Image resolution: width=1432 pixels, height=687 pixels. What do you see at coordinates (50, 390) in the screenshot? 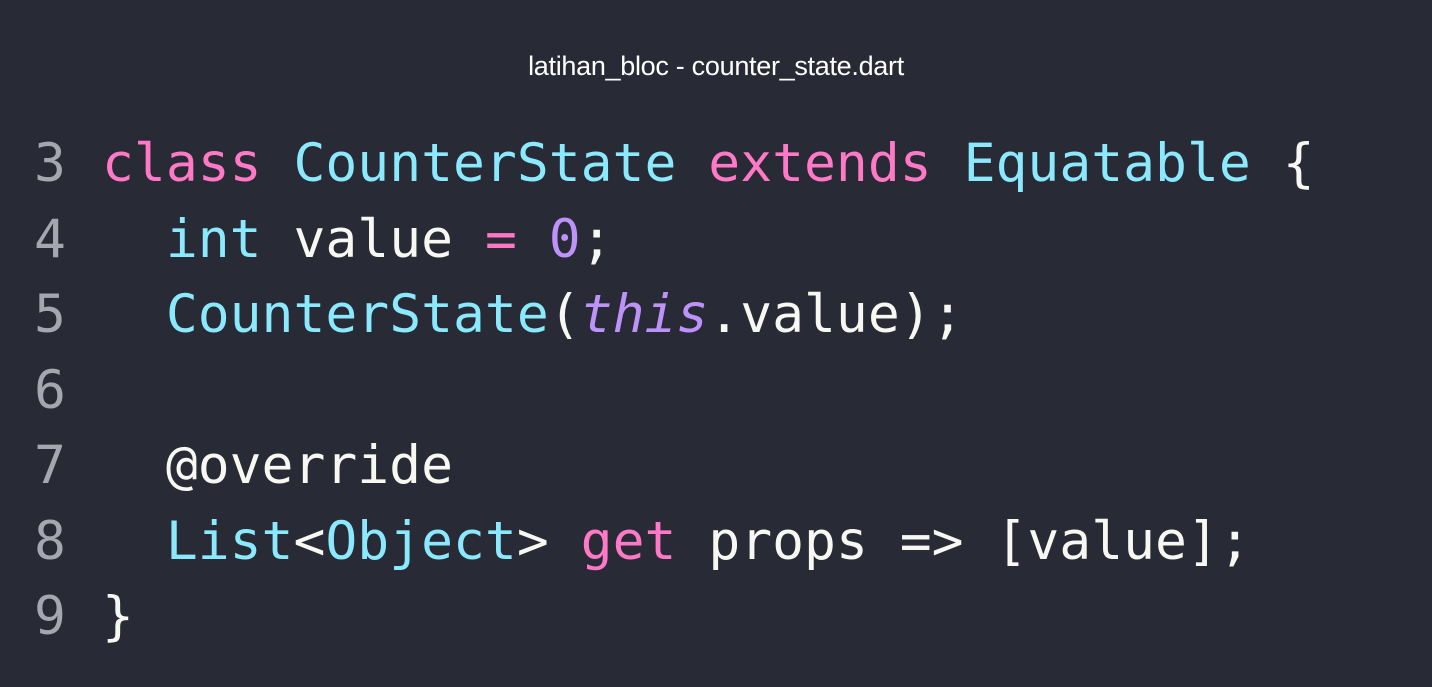
I see `line-number: 6` at bounding box center [50, 390].